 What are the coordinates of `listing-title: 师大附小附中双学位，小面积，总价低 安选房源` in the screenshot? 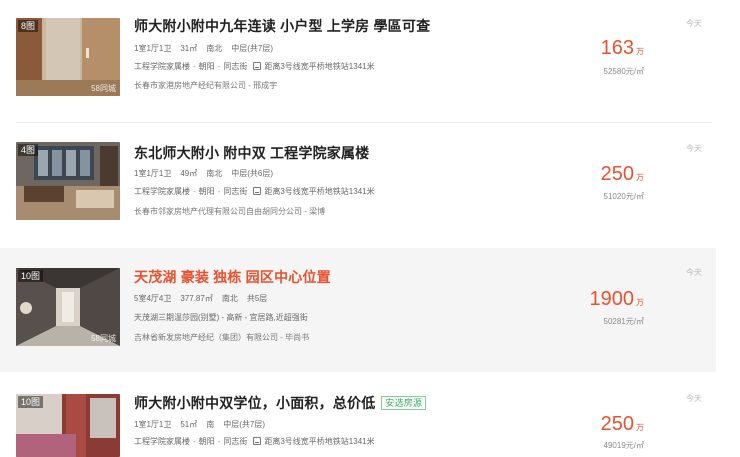 It's located at (280, 403).